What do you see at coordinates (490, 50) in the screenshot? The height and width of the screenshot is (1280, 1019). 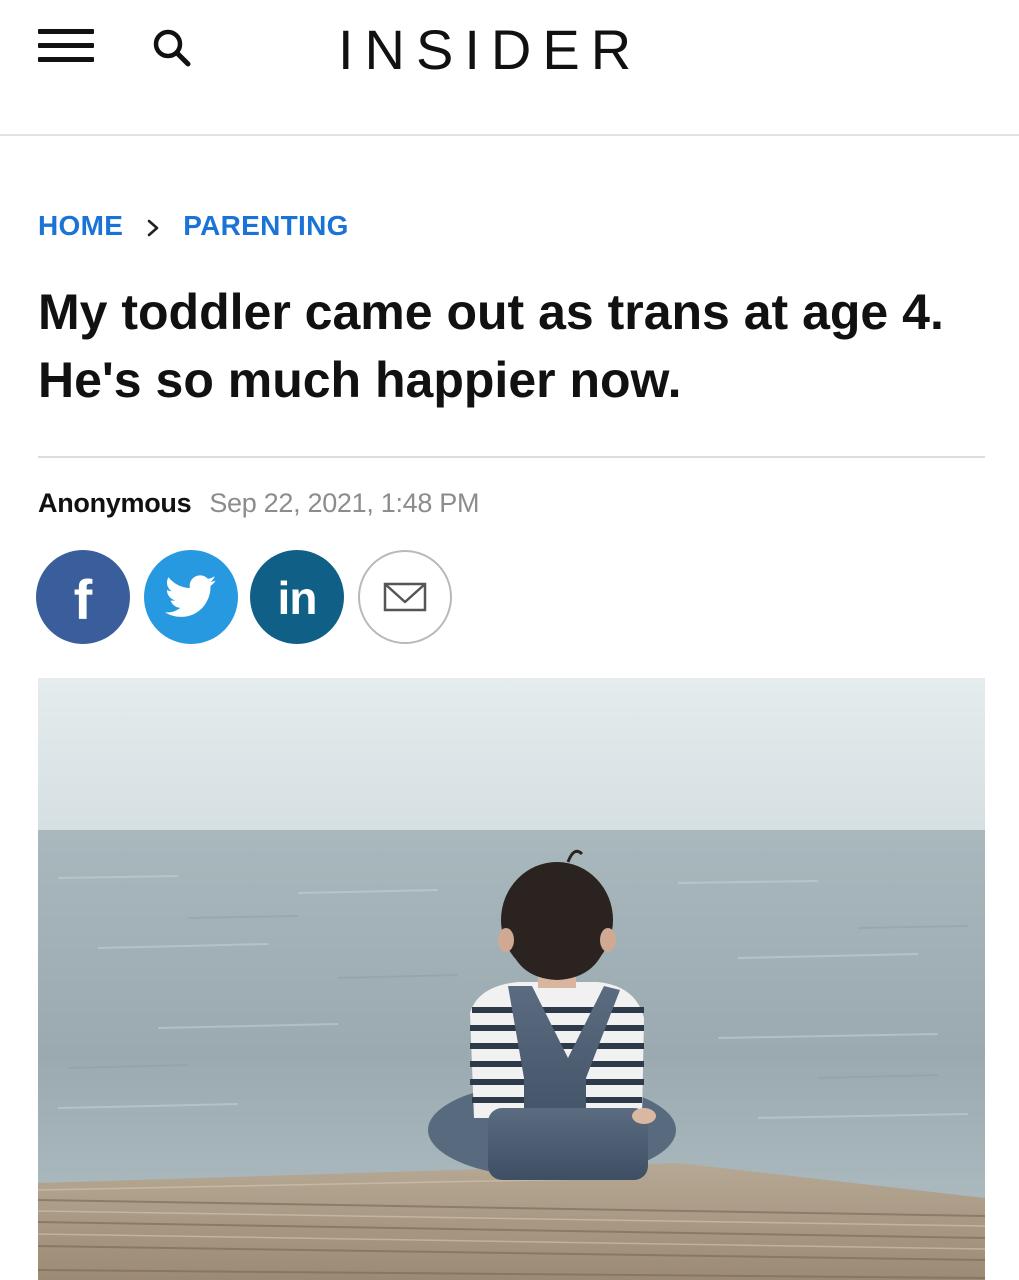 I see `site-logo: INSIDER` at bounding box center [490, 50].